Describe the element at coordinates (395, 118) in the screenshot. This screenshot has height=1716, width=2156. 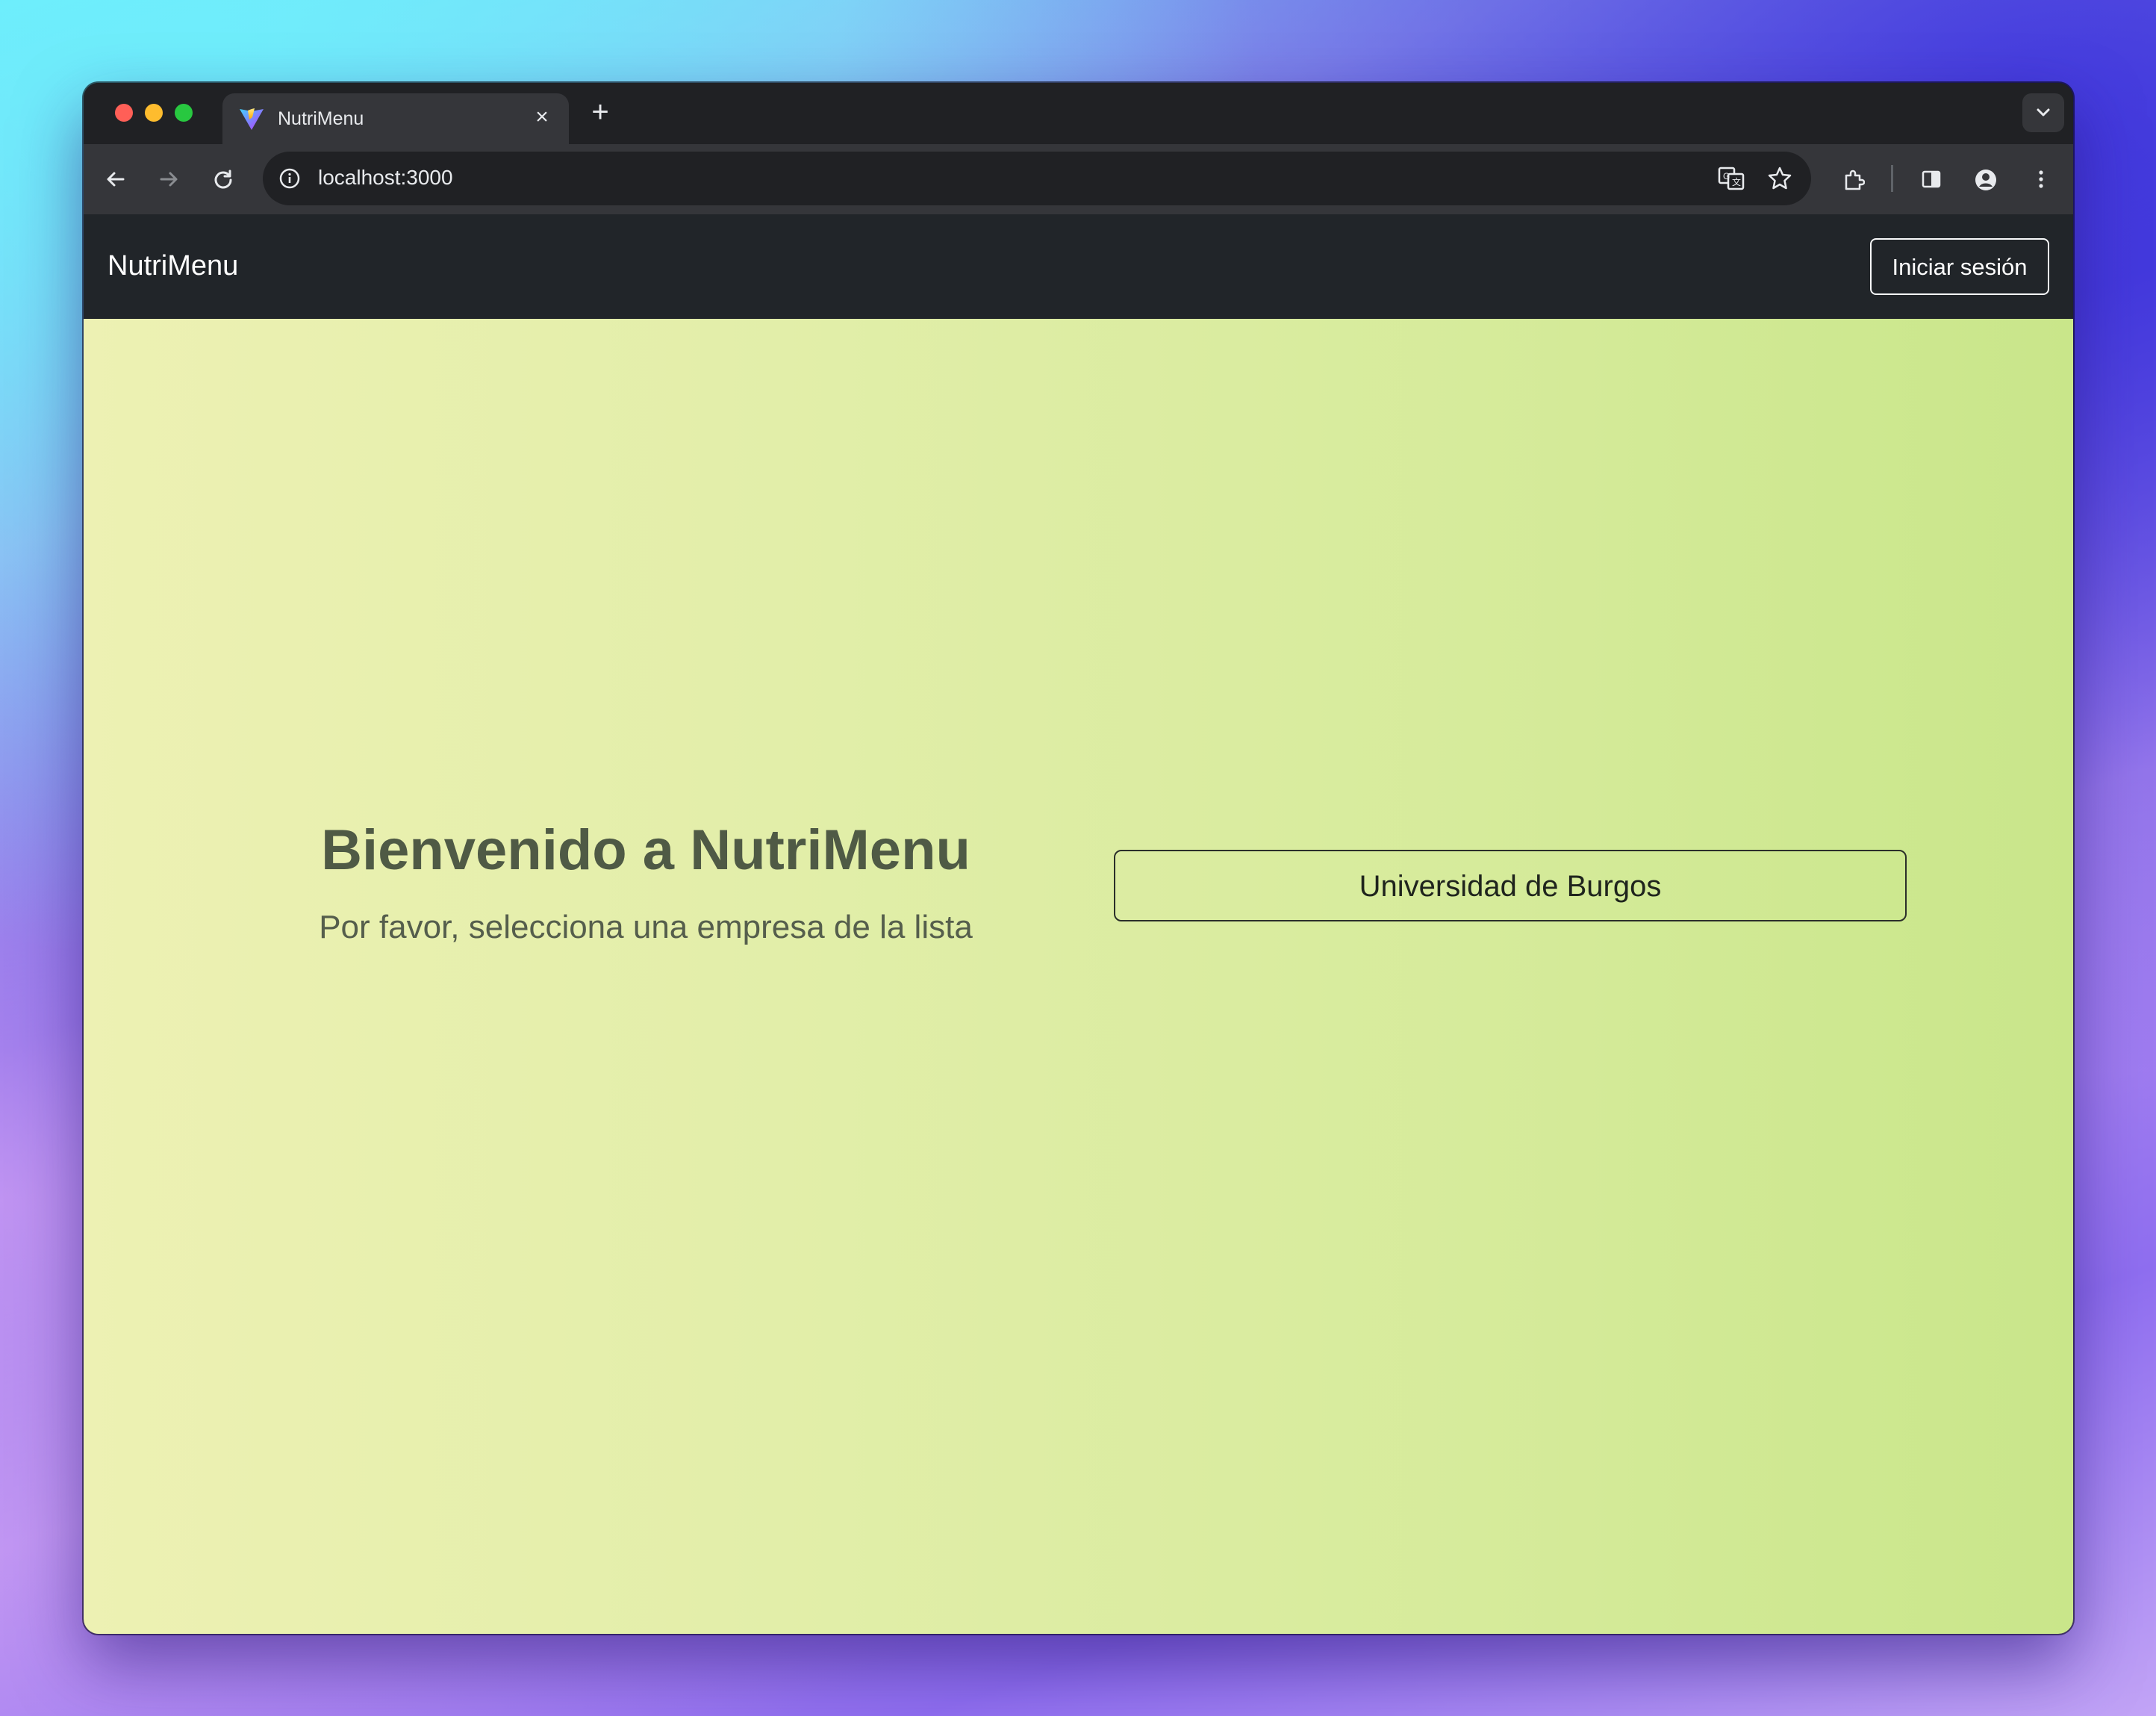
I see `browser-tab: NutriMenu ×` at that location.